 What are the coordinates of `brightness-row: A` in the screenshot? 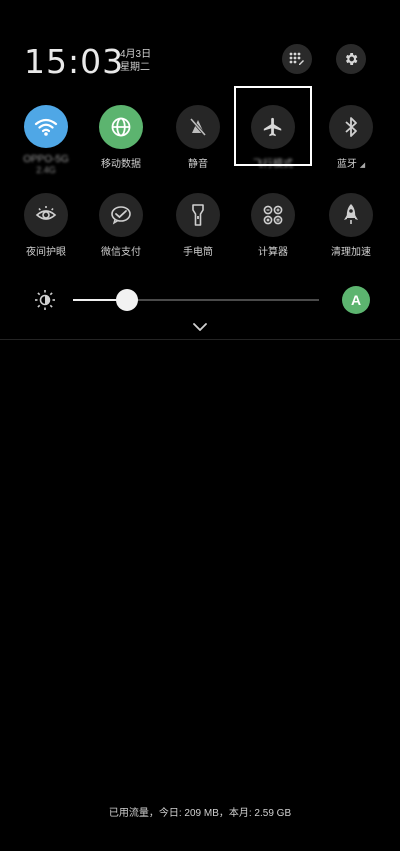 It's located at (200, 300).